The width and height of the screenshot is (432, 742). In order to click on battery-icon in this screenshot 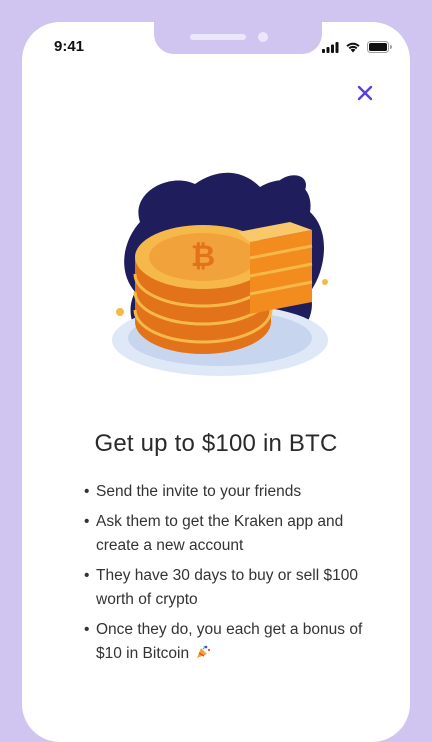, I will do `click(379, 49)`.